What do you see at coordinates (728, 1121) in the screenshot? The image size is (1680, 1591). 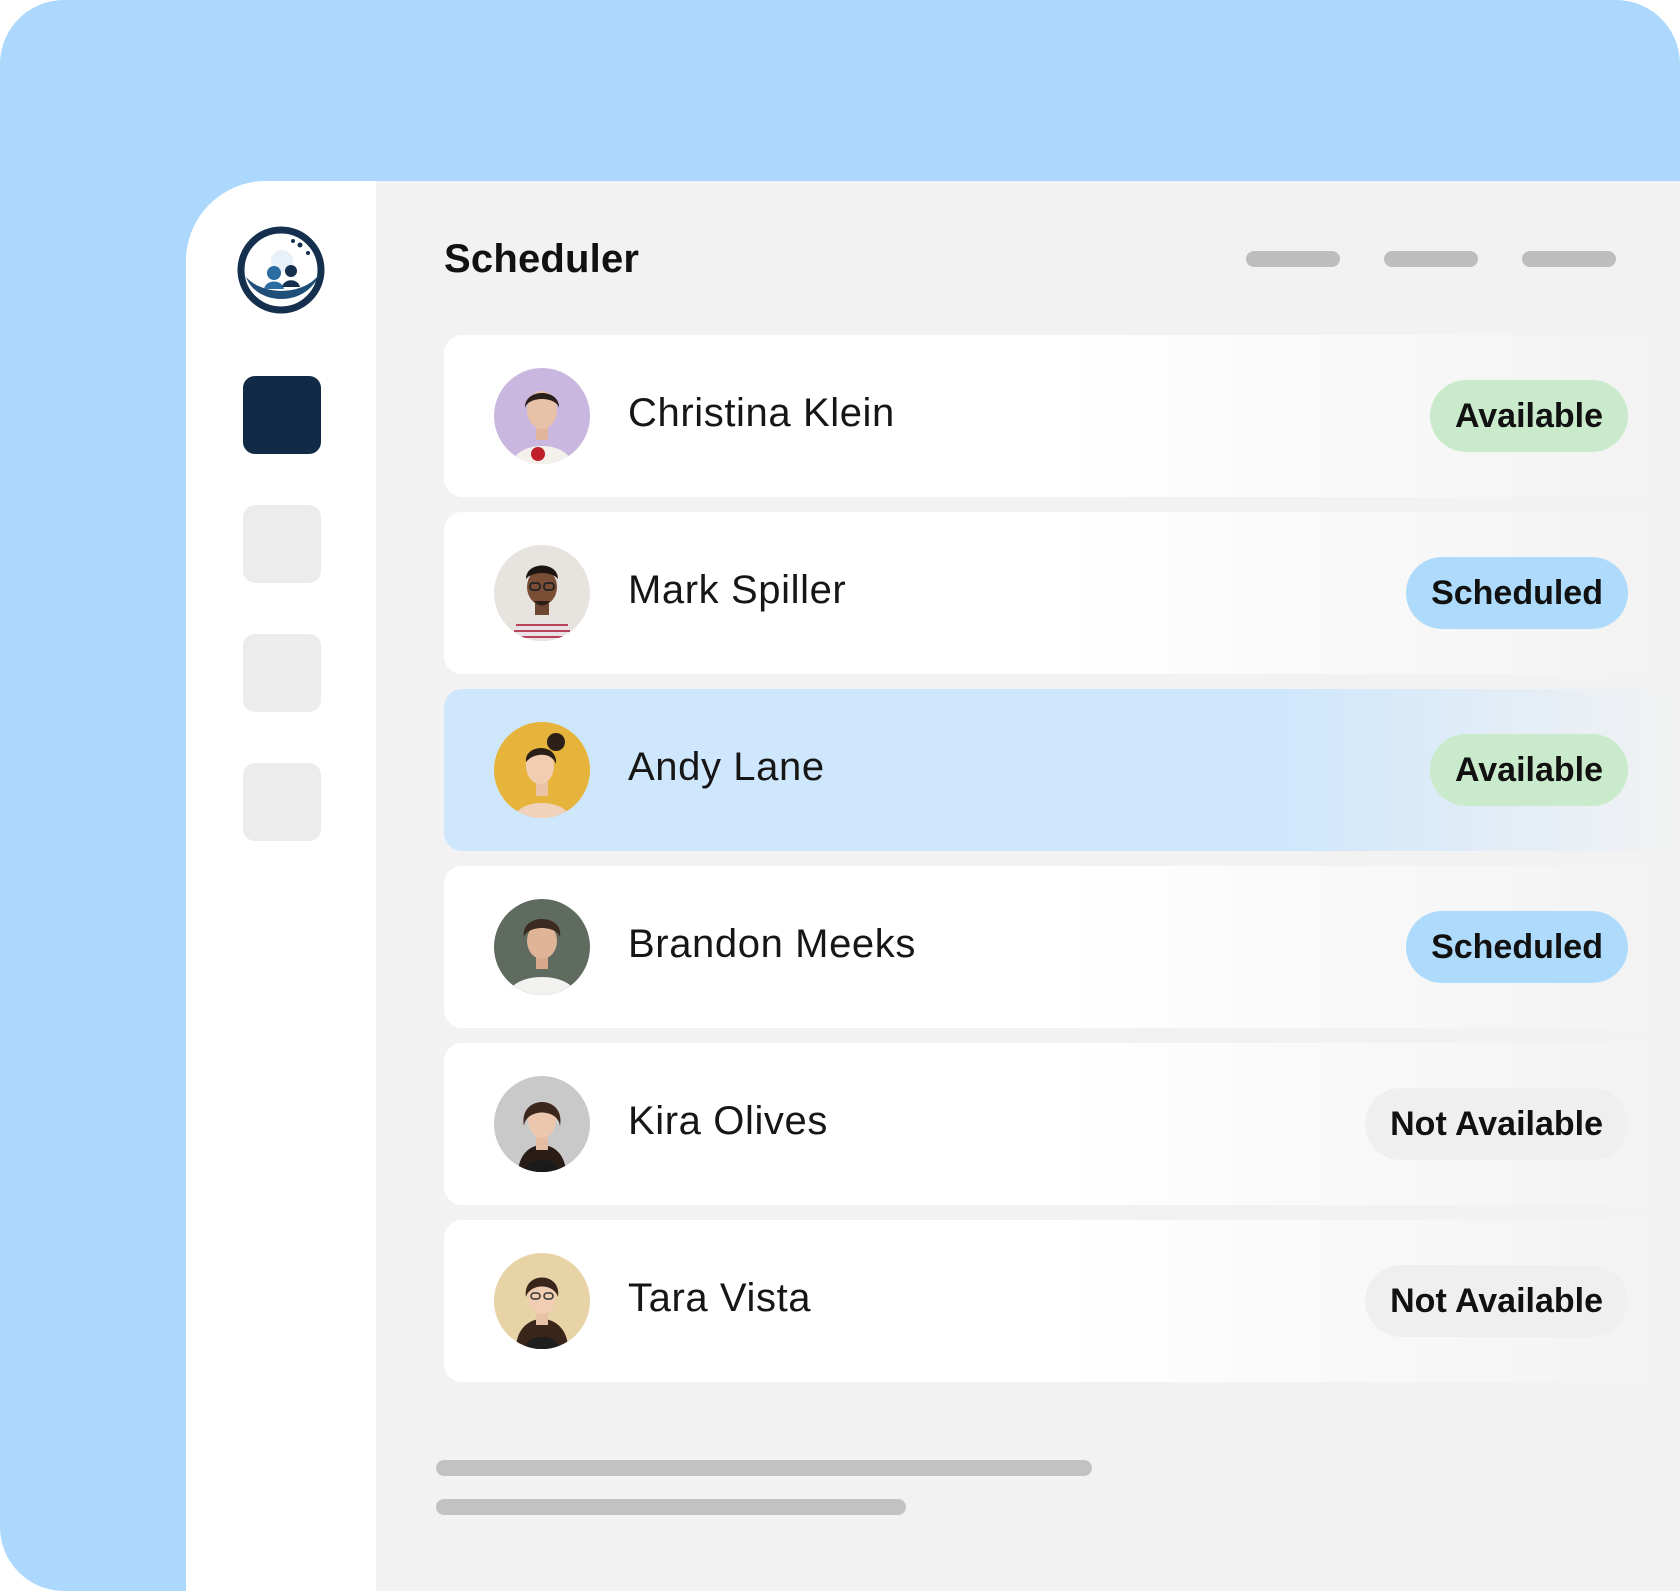 I see `person-name: Kira Olives` at bounding box center [728, 1121].